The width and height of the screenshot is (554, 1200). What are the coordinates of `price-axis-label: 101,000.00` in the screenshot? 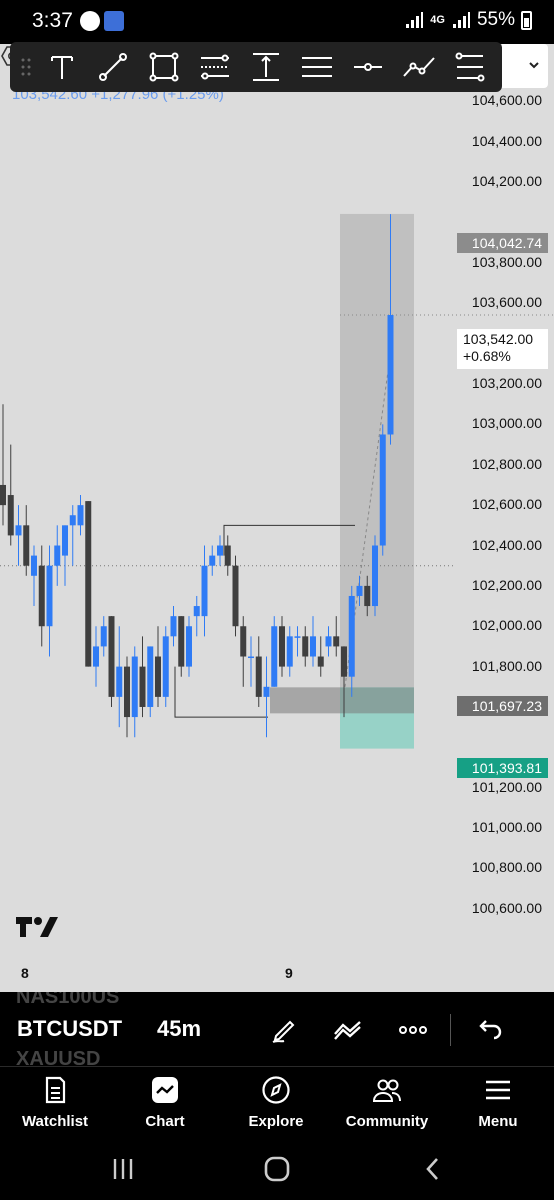 It's located at (506, 827).